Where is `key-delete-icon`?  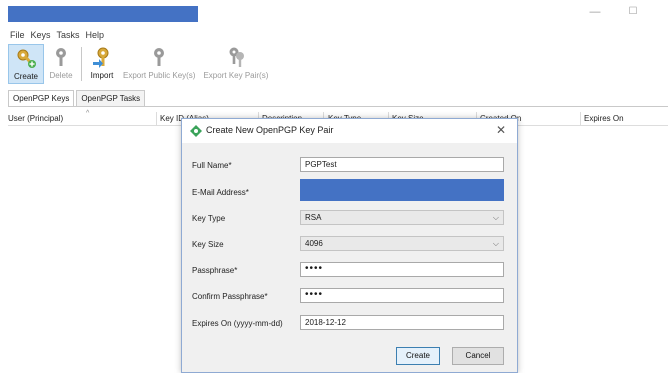
key-delete-icon is located at coordinates (61, 57).